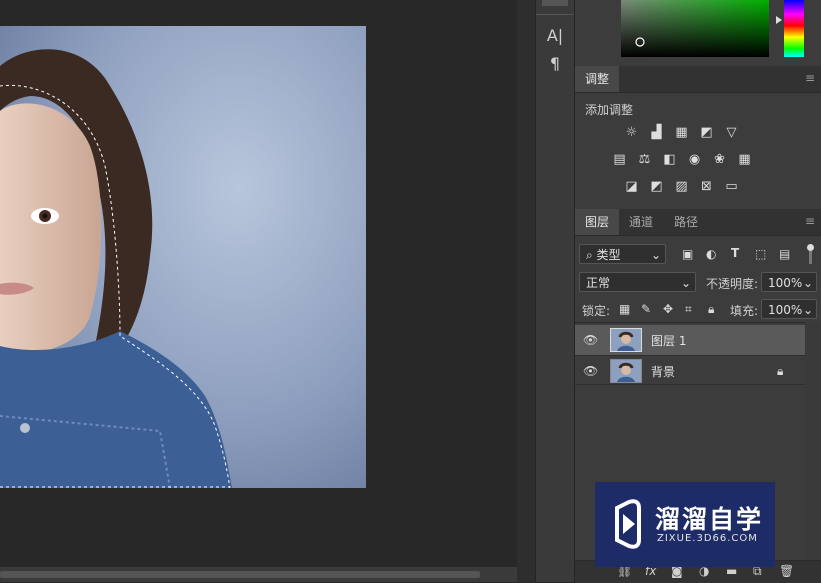  I want to click on filter-shape-icon: ⬚, so click(760, 254).